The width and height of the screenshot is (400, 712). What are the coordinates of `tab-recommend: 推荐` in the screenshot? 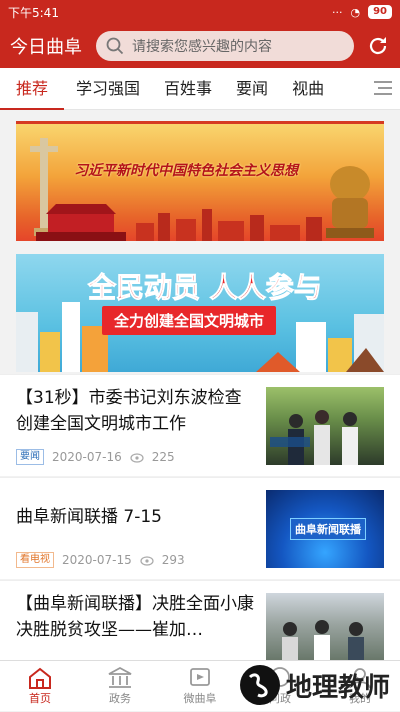 It's located at (32, 89).